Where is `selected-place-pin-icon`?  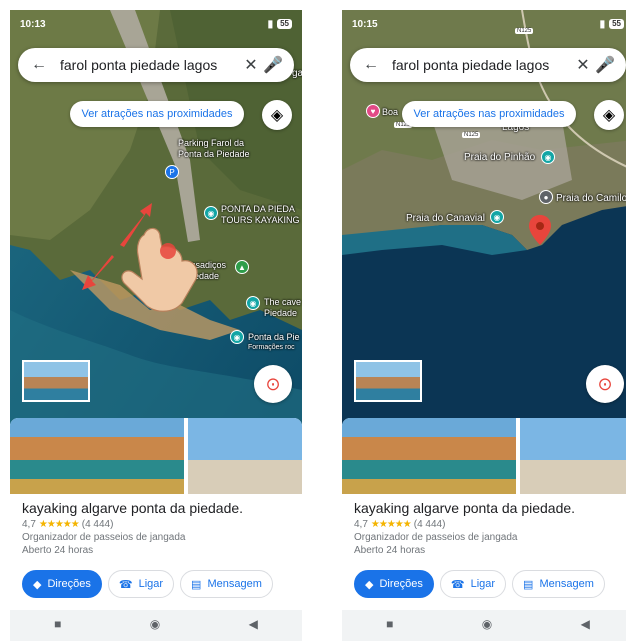
selected-place-pin-icon is located at coordinates (540, 230).